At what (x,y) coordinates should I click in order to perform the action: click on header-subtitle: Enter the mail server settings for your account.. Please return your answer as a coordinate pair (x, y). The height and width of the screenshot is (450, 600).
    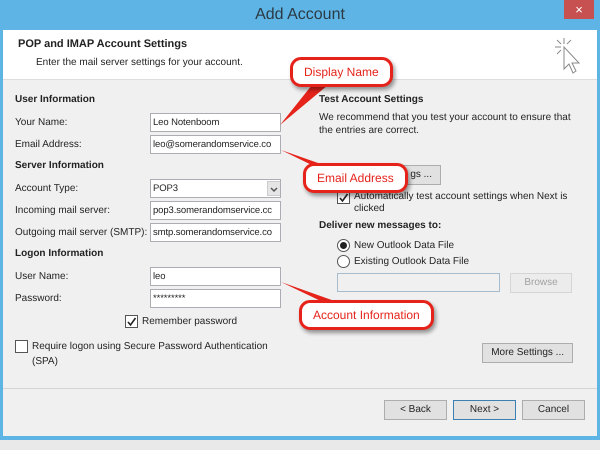
    Looking at the image, I should click on (139, 63).